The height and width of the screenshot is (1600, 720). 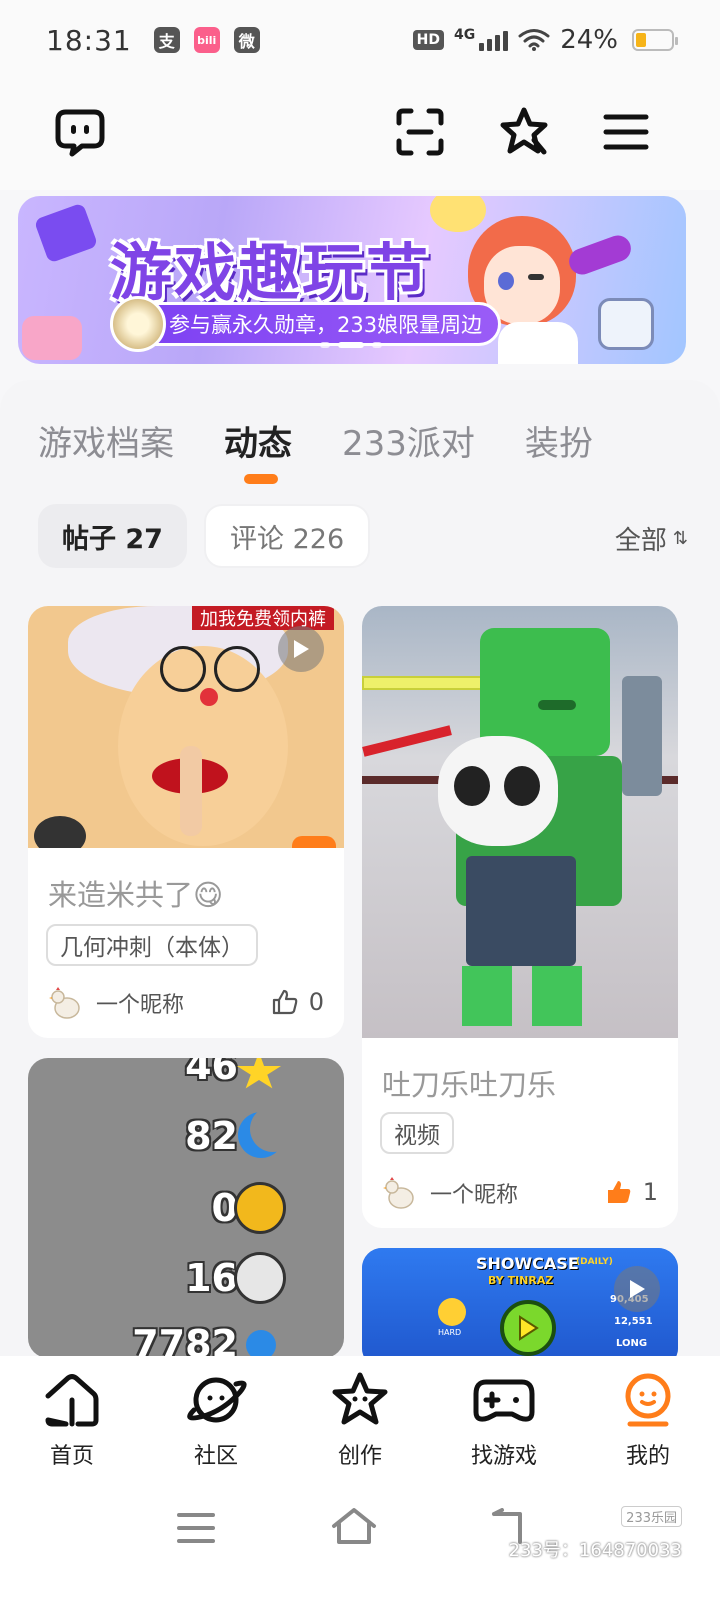 I want to click on nav-find-games-label: 找游戏, so click(x=503, y=1456).